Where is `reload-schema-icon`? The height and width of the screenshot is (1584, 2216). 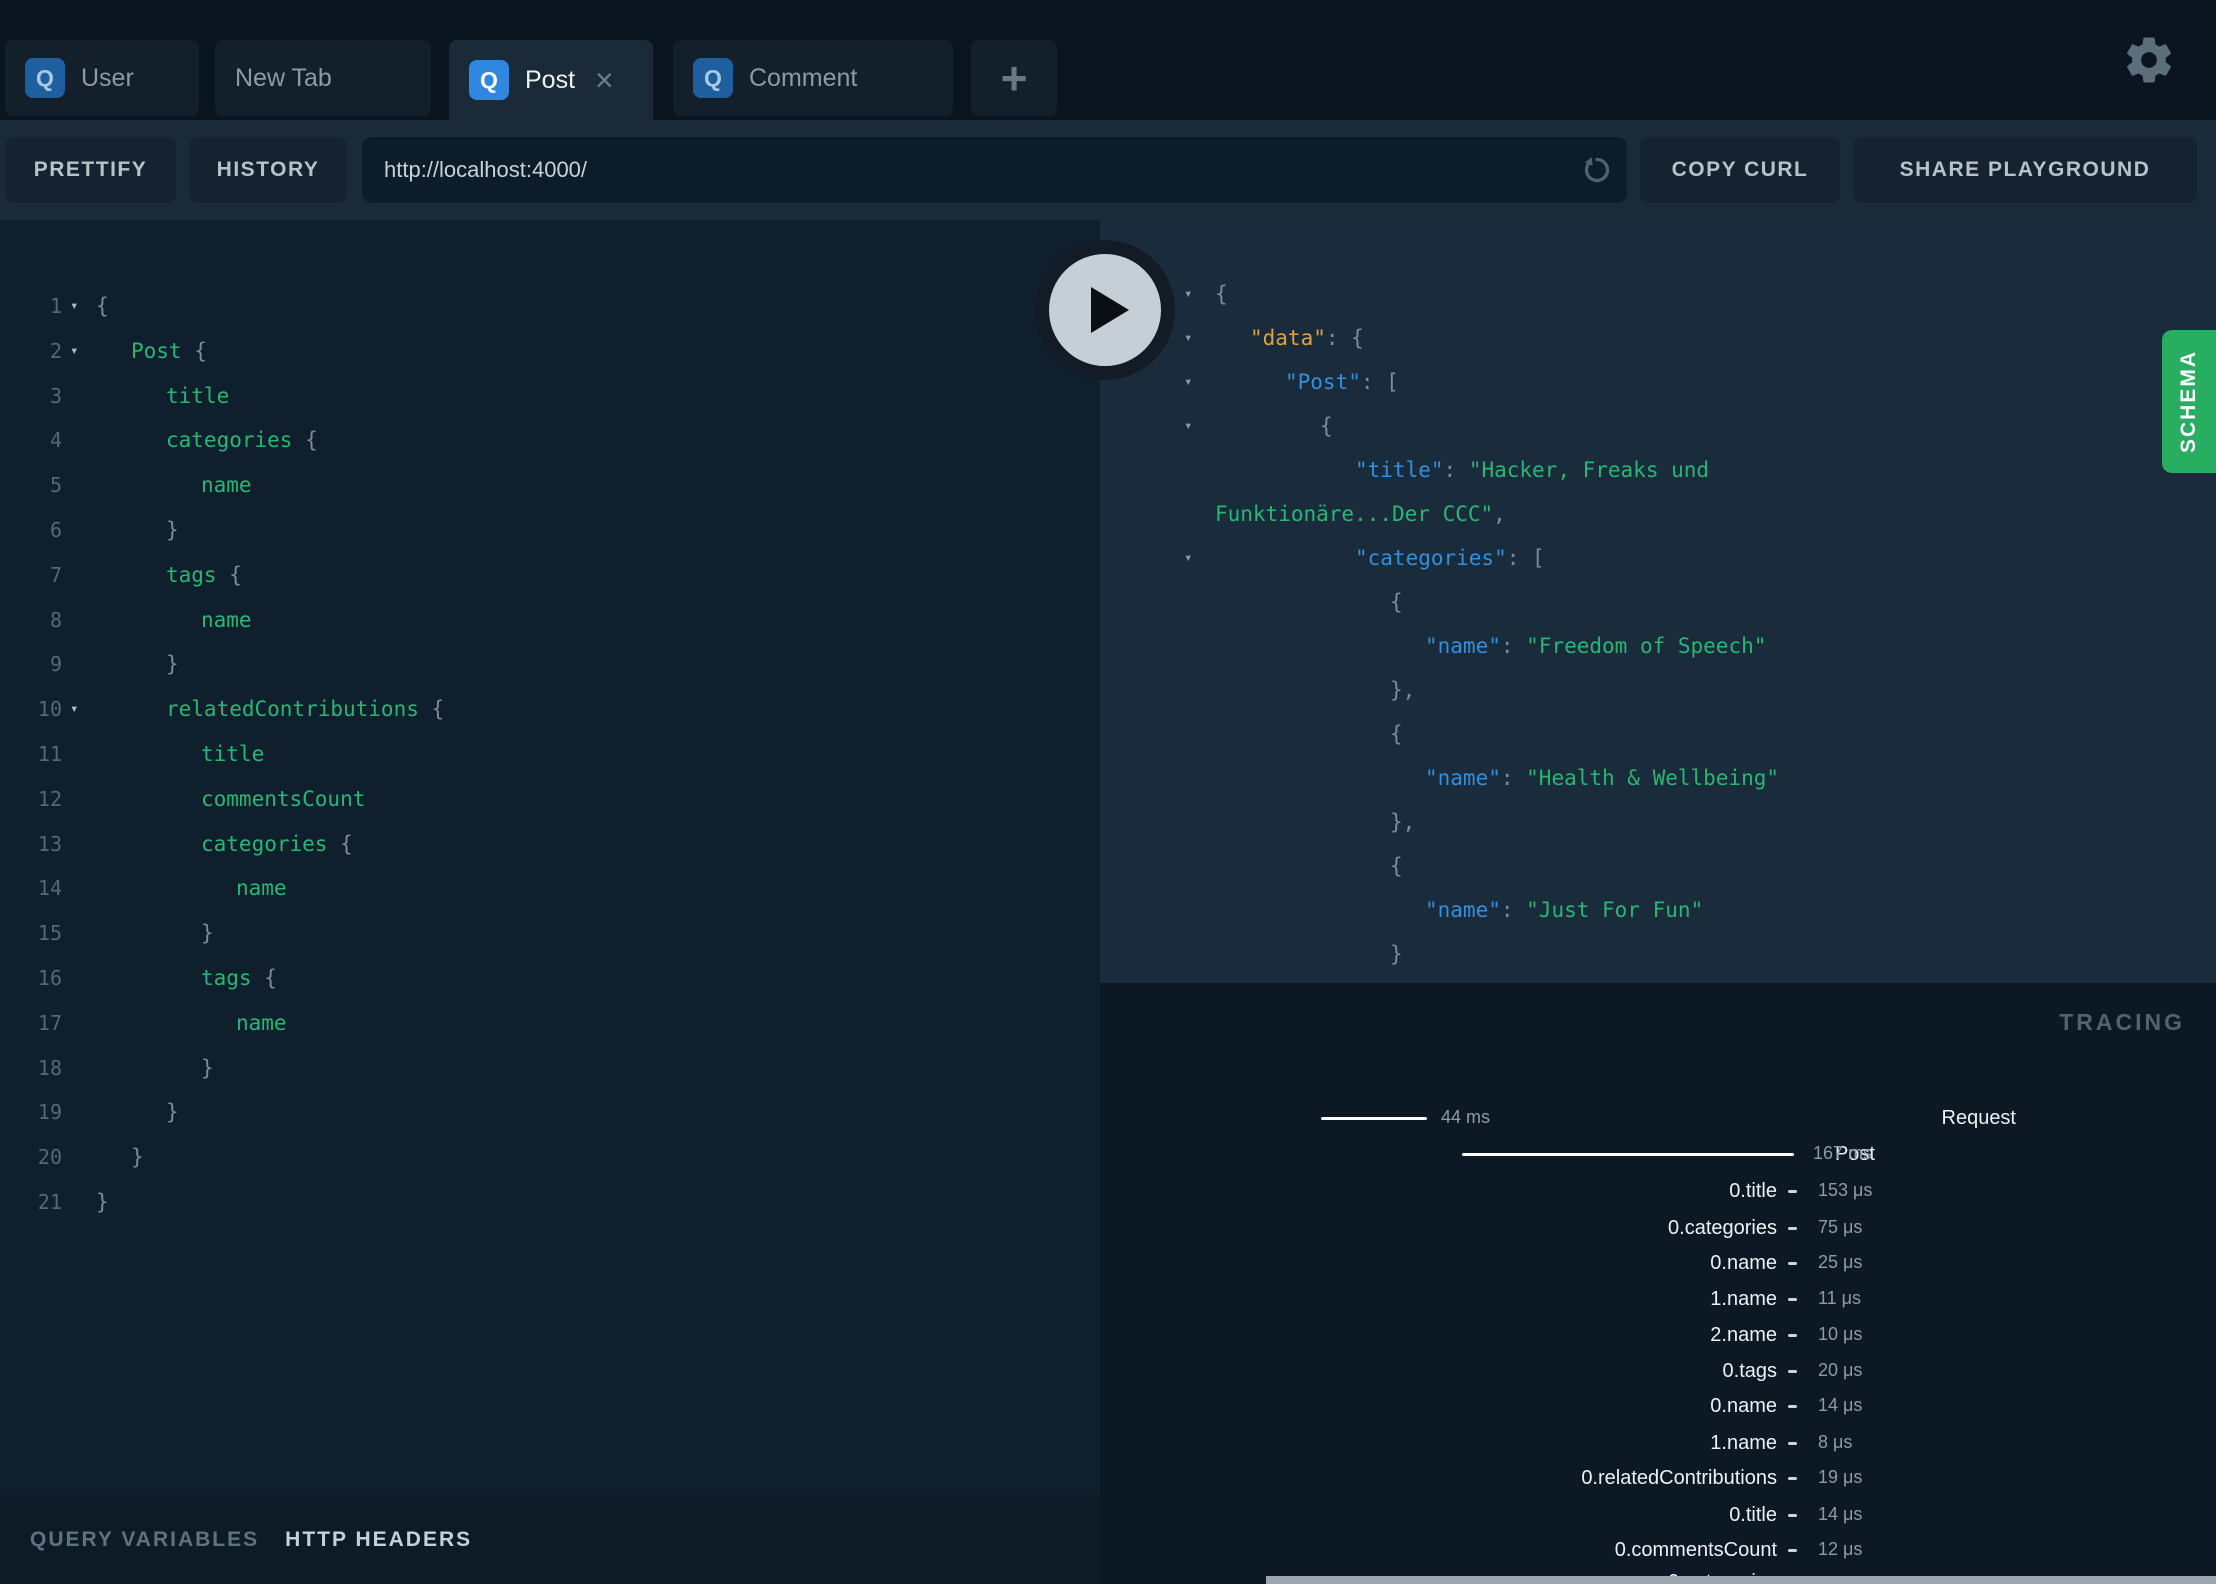
reload-schema-icon is located at coordinates (1597, 170).